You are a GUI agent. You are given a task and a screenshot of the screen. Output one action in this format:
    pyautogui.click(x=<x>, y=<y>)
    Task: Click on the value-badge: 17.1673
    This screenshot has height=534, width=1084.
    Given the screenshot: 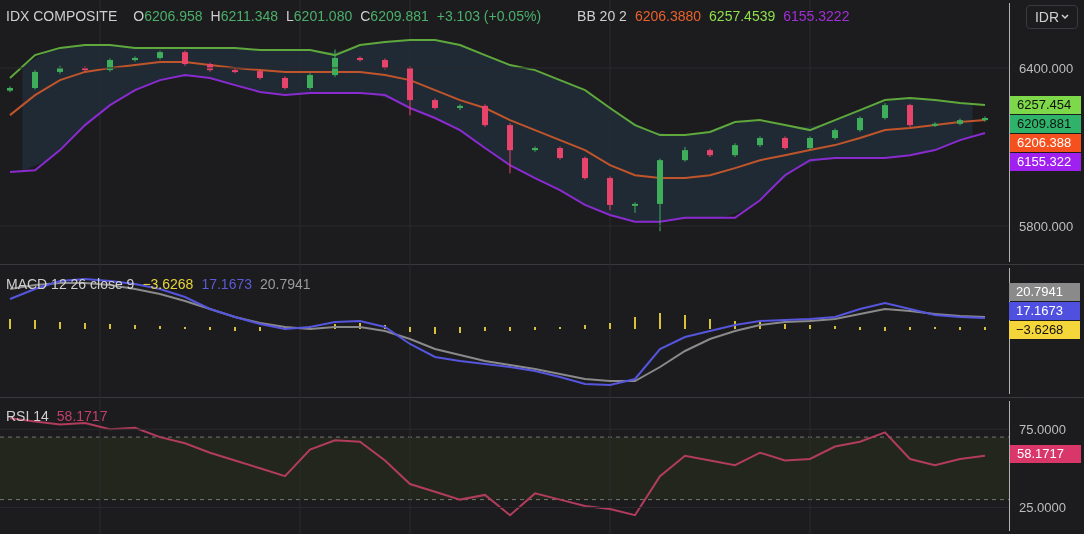 What is the action you would take?
    pyautogui.click(x=1044, y=311)
    